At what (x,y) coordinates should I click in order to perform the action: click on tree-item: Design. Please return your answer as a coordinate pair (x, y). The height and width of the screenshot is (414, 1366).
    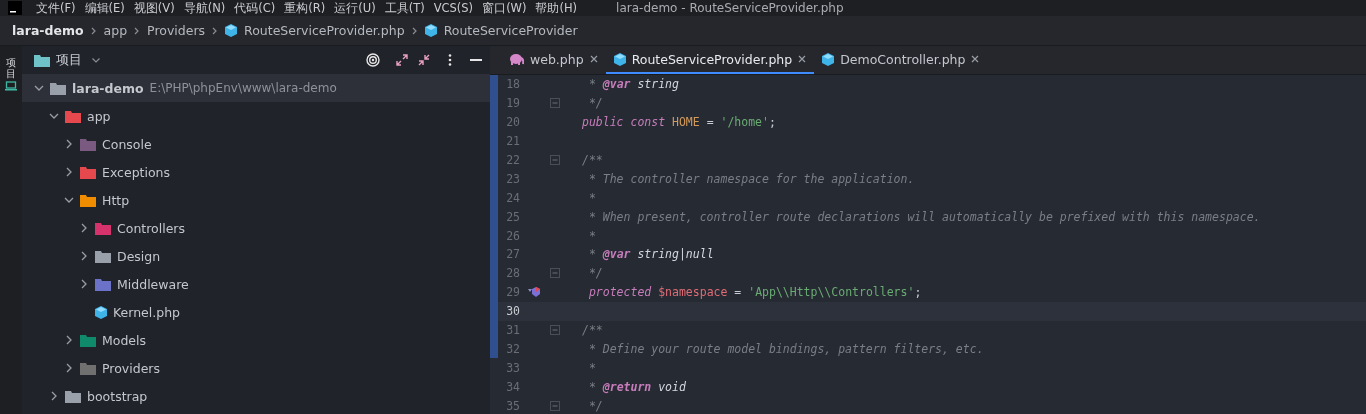
    Looking at the image, I should click on (256, 256).